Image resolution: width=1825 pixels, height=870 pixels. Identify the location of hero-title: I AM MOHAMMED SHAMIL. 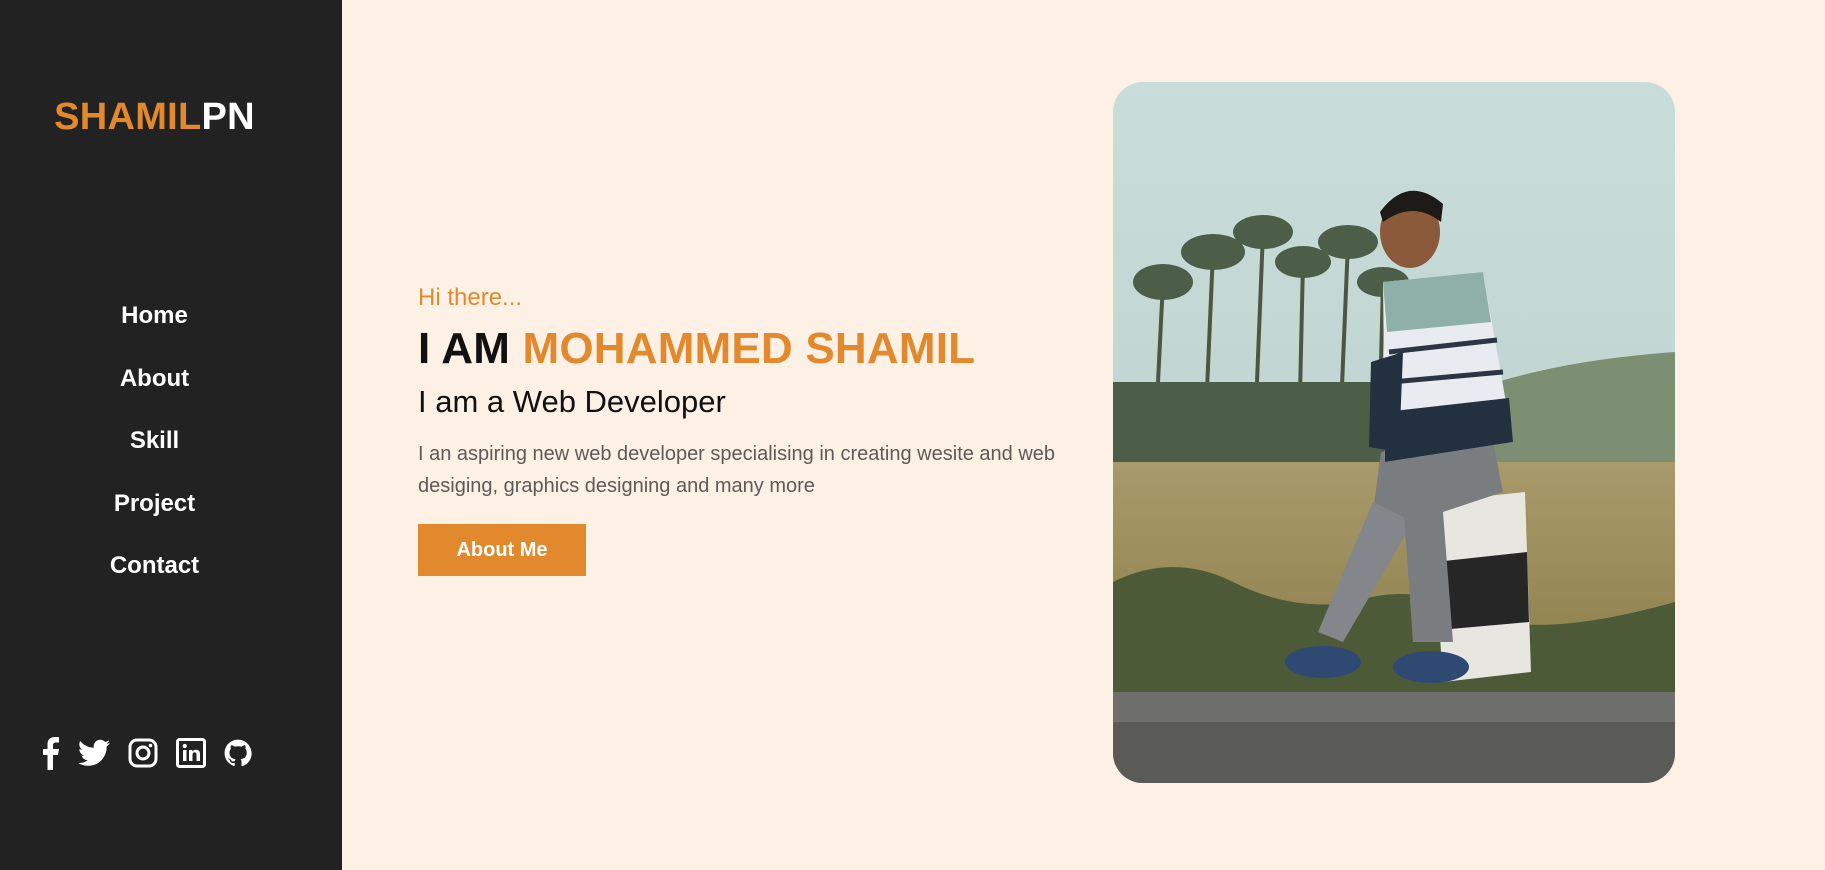
(743, 349).